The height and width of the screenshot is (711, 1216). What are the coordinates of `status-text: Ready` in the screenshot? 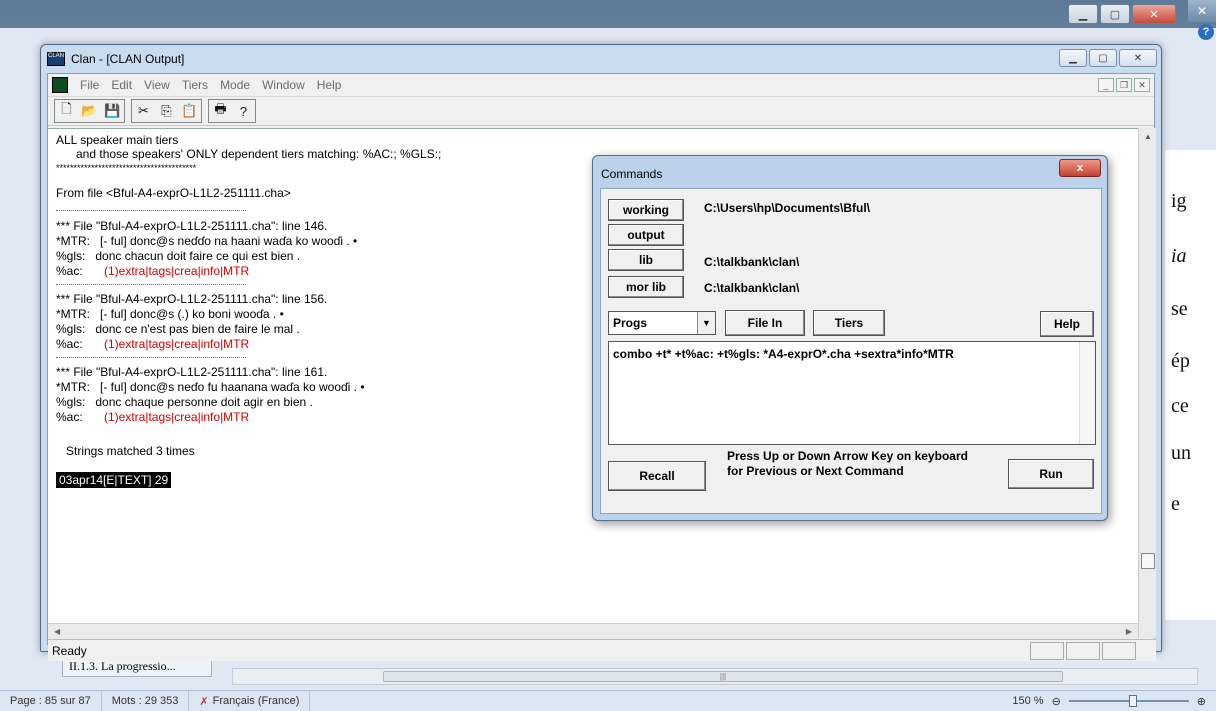 It's located at (69, 650).